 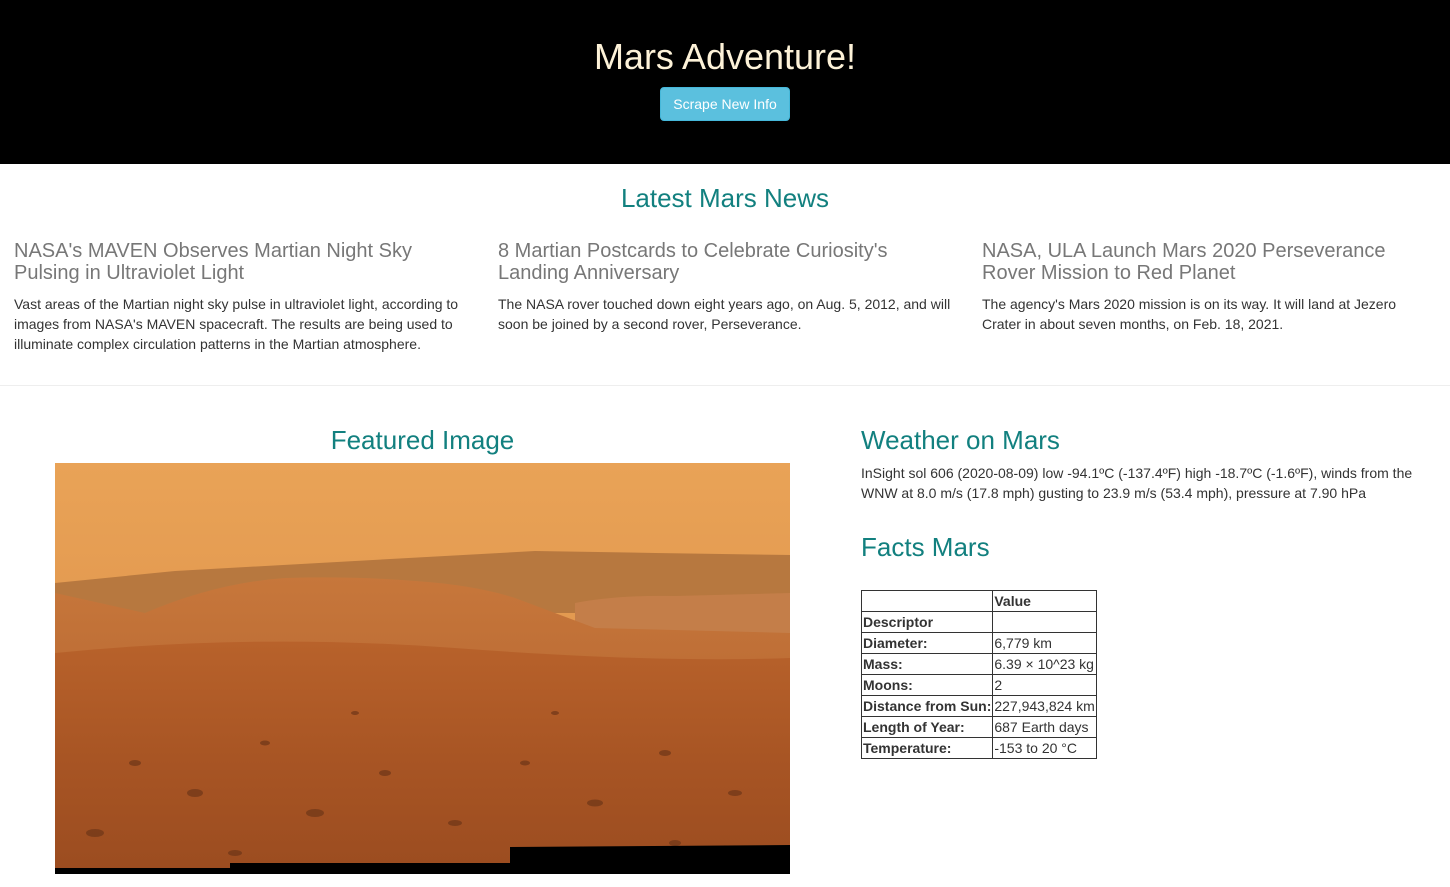 I want to click on site-title: Mars Adventure!, so click(x=725, y=56).